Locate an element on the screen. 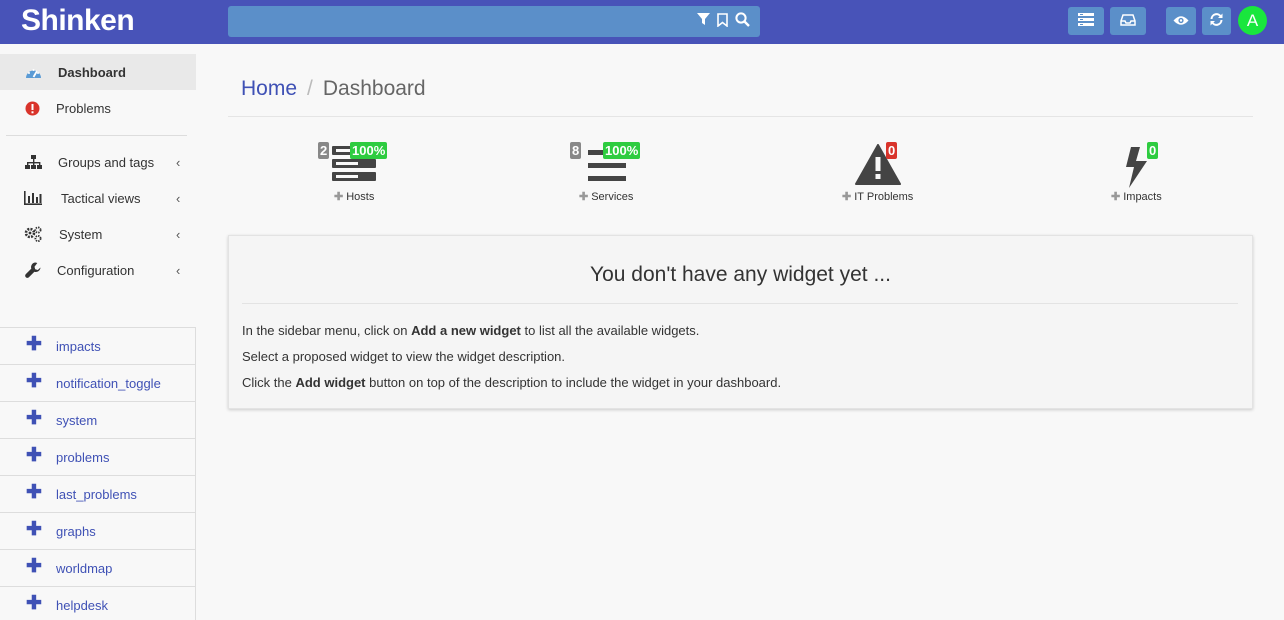  dashboard-icon is located at coordinates (33, 72).